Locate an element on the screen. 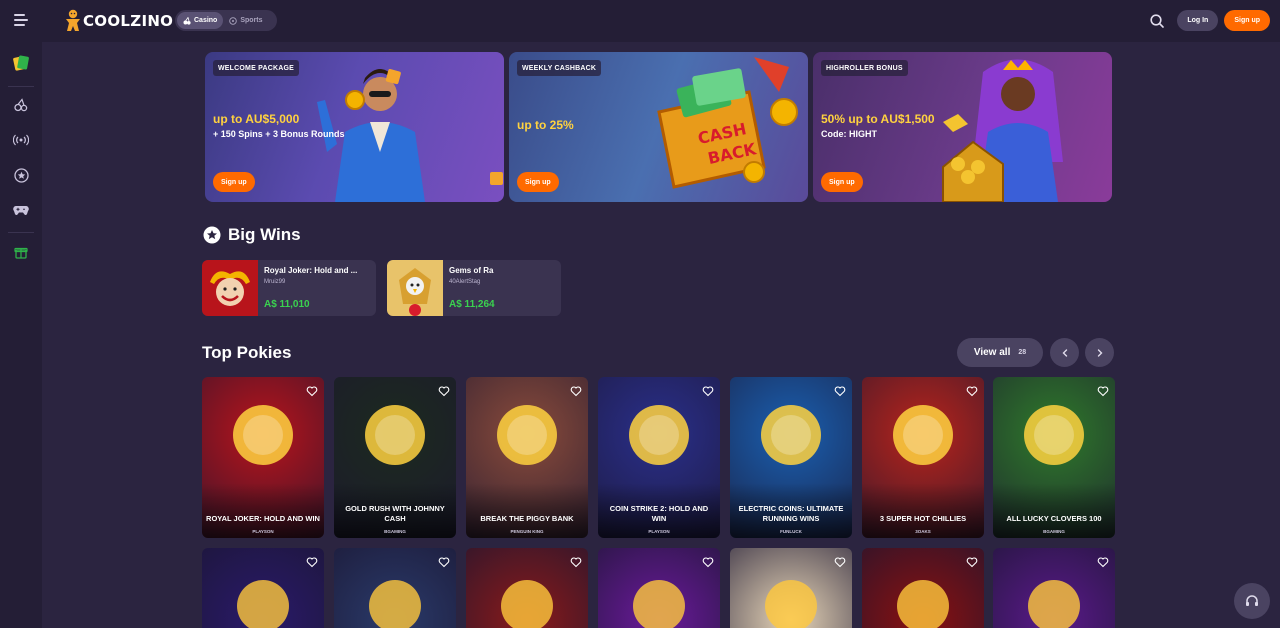 The height and width of the screenshot is (628, 1280). carousel-prev-button is located at coordinates (1064, 352).